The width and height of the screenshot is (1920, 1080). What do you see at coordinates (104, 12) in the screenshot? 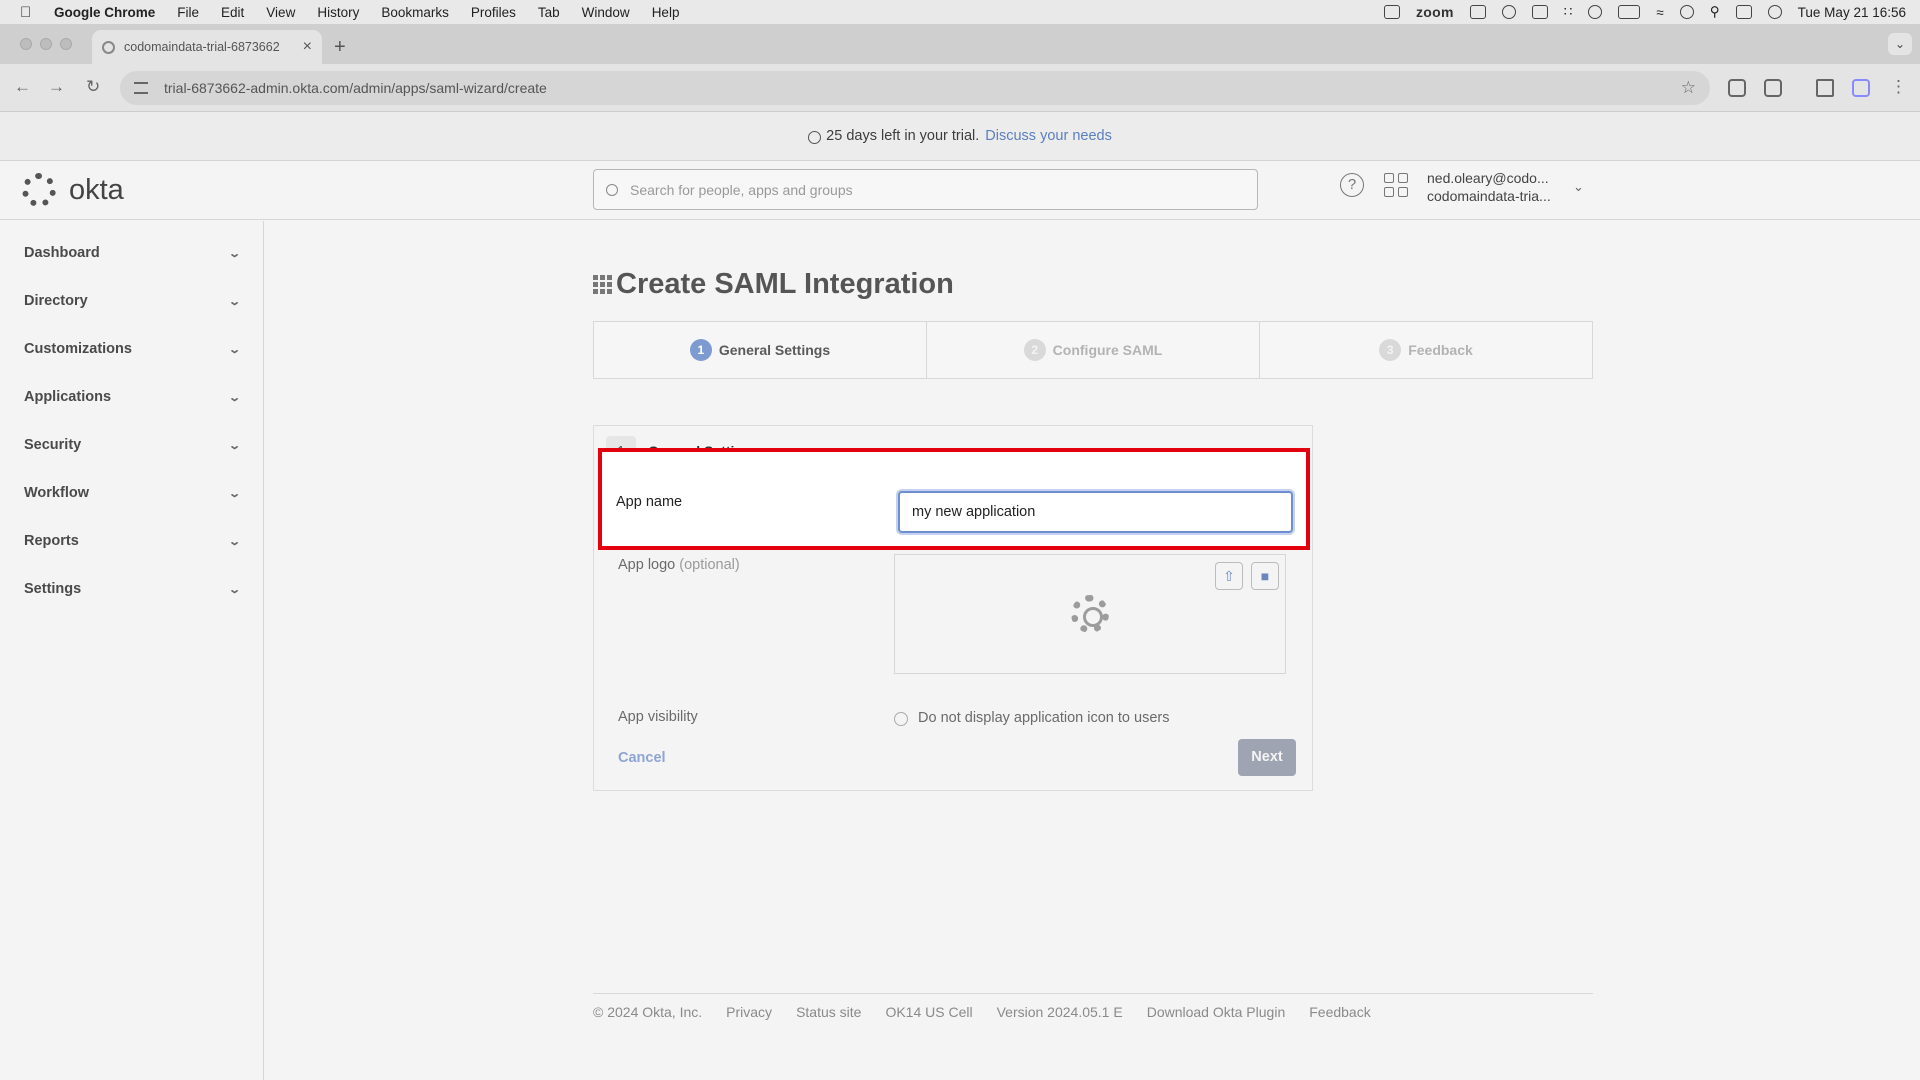
I see `menu-app-name: Google Chrome` at bounding box center [104, 12].